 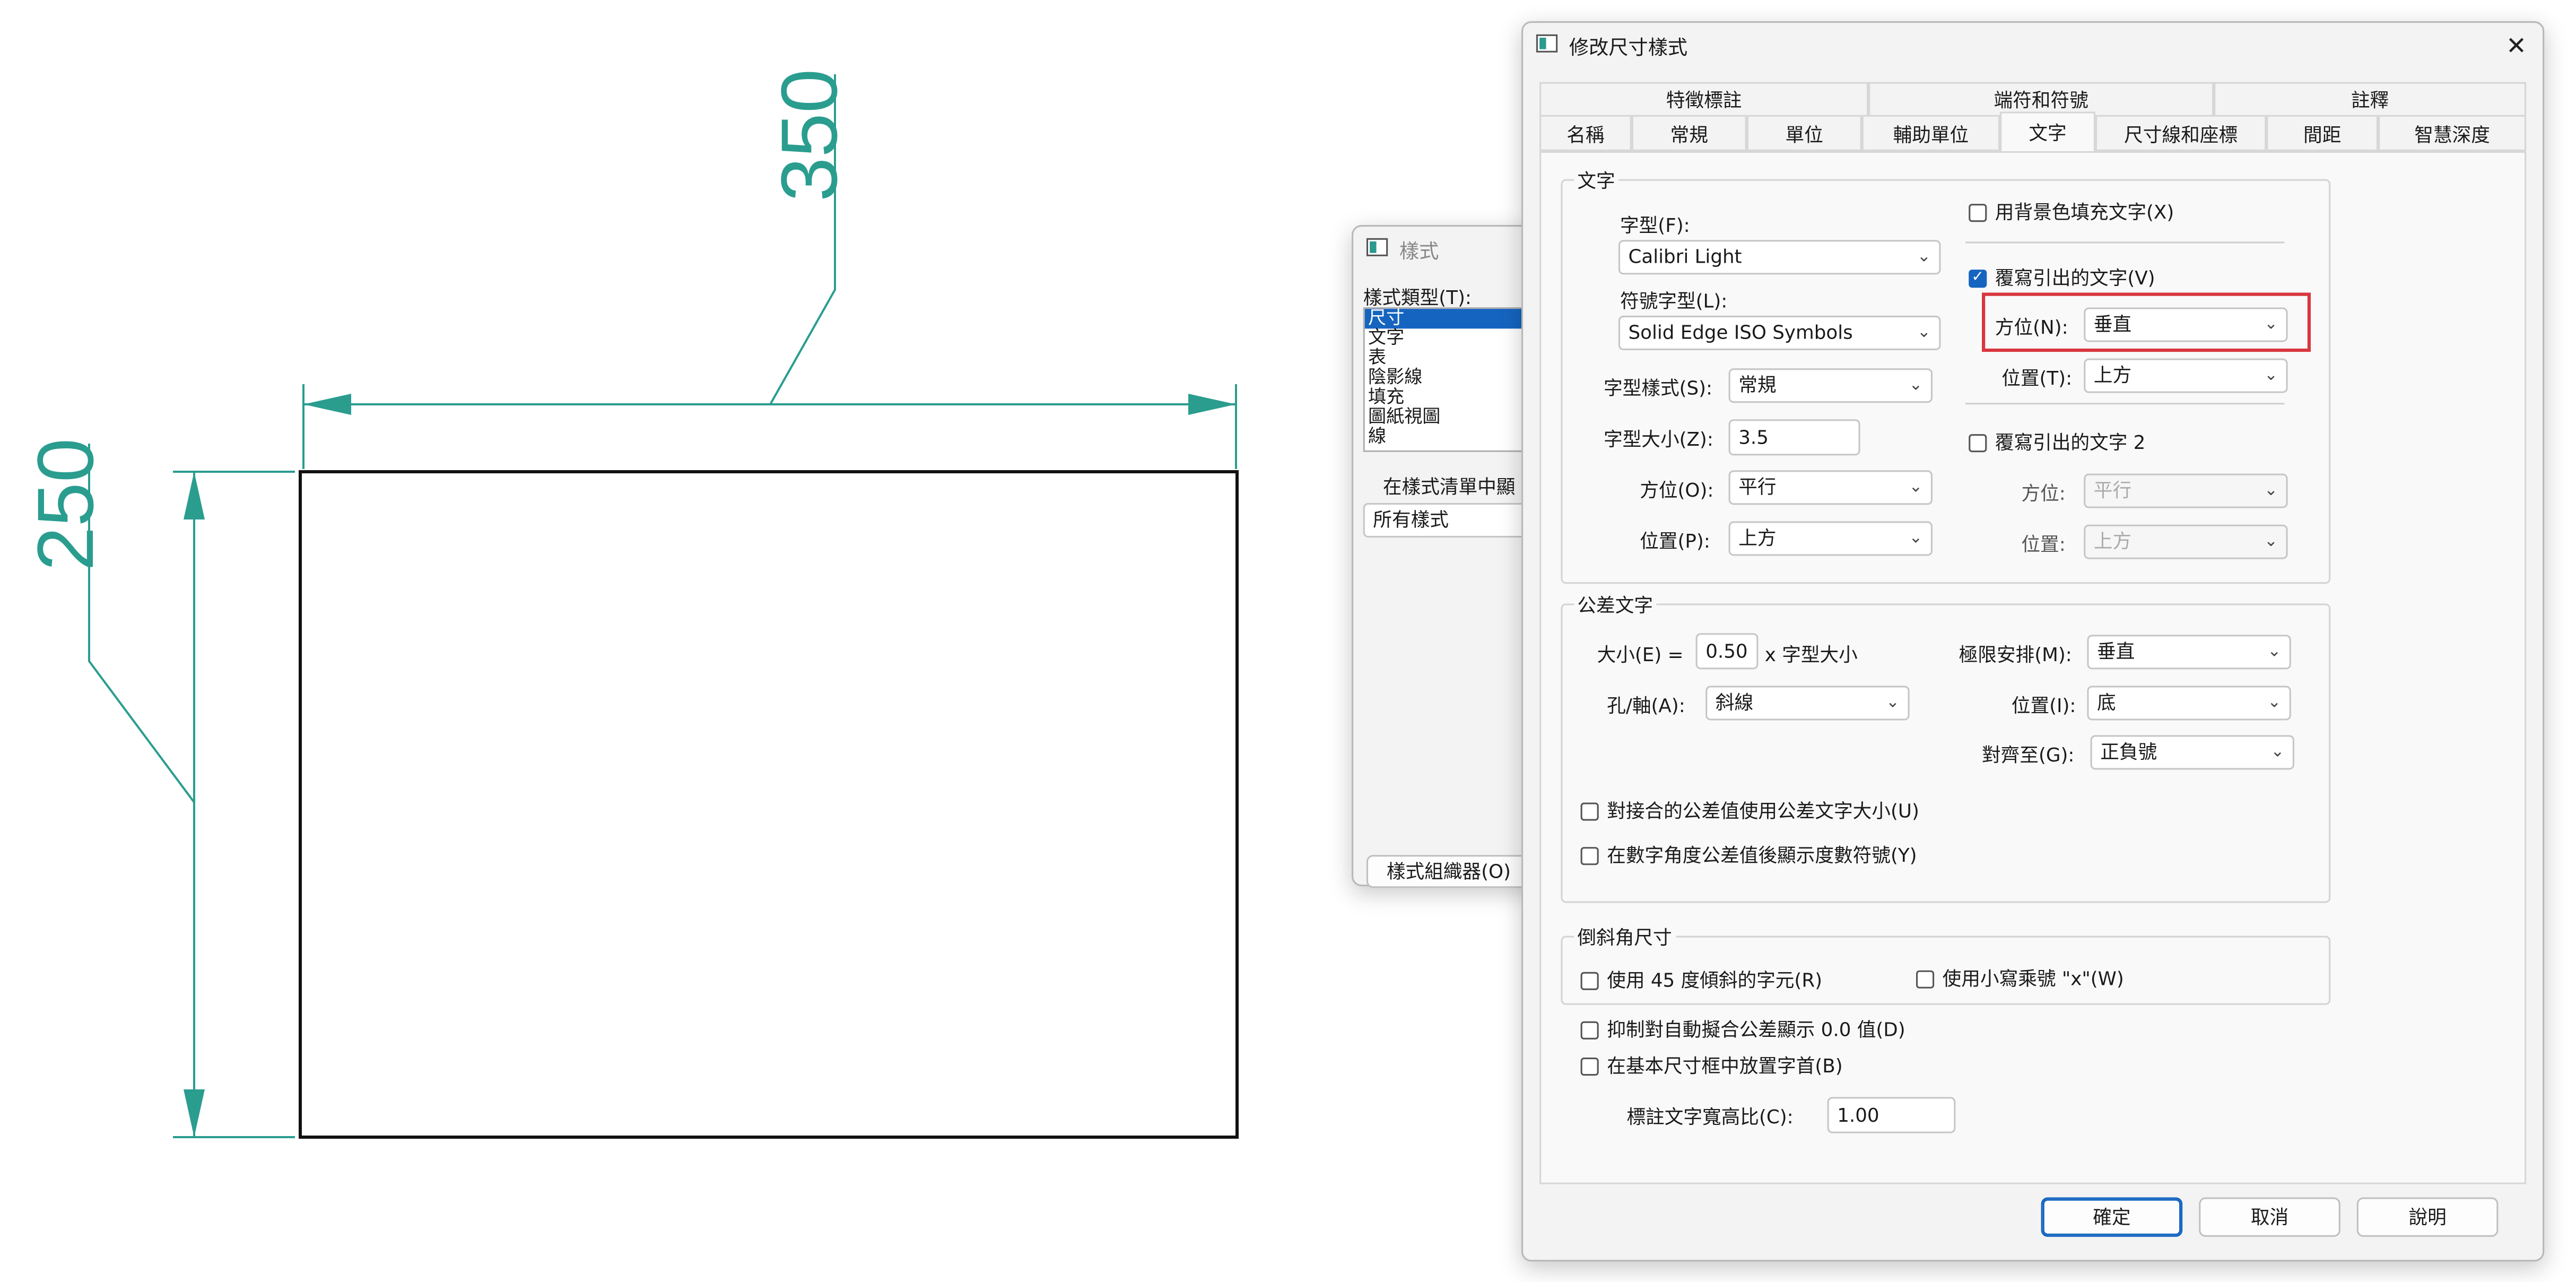 What do you see at coordinates (2189, 652) in the screenshot?
I see `limit-select: 垂直 ⌄` at bounding box center [2189, 652].